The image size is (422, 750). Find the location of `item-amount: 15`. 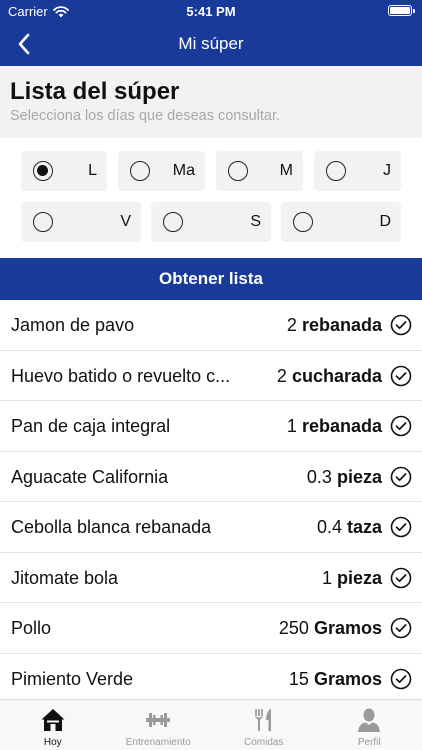

item-amount: 15 is located at coordinates (298, 678).